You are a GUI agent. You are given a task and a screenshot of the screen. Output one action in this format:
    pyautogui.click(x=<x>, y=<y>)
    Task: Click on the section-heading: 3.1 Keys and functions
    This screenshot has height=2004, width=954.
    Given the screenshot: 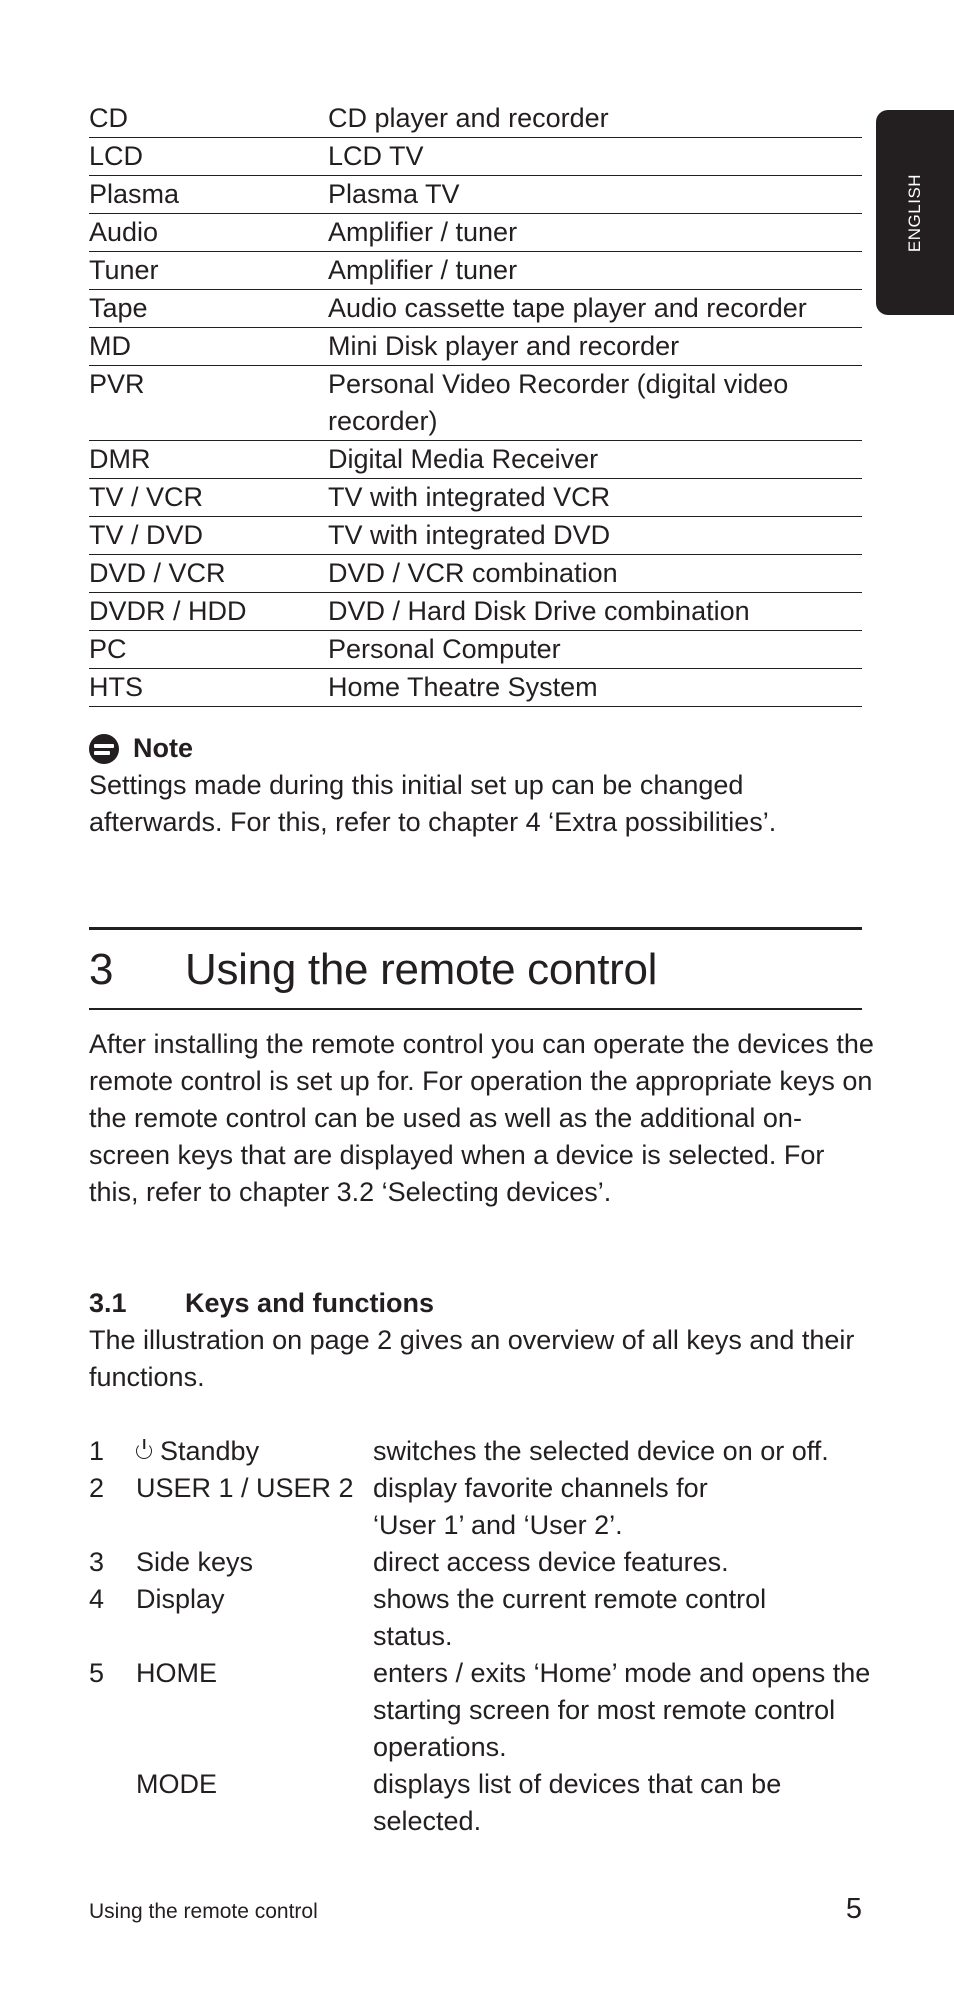 What is the action you would take?
    pyautogui.click(x=261, y=1303)
    